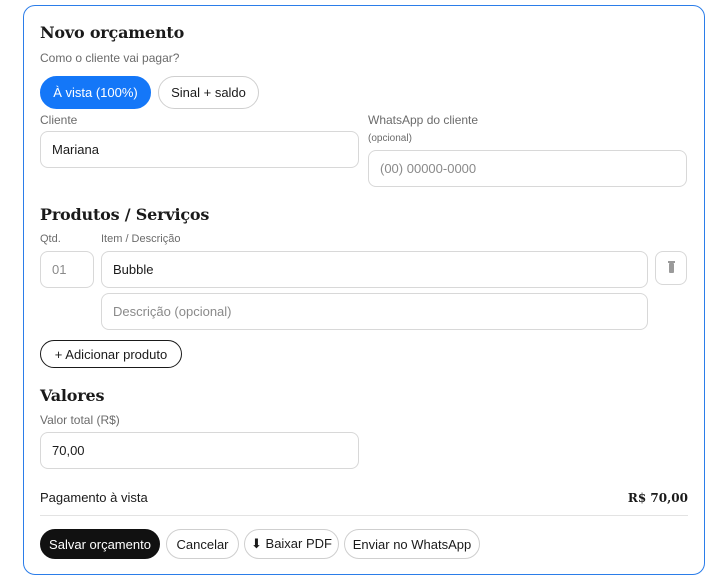 This screenshot has height=579, width=714. I want to click on form-title: Novo orçamento, so click(112, 32).